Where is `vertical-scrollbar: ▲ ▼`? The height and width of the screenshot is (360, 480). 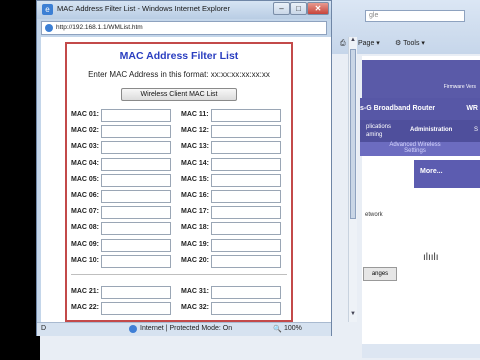
vertical-scrollbar: ▲ ▼ is located at coordinates (352, 179).